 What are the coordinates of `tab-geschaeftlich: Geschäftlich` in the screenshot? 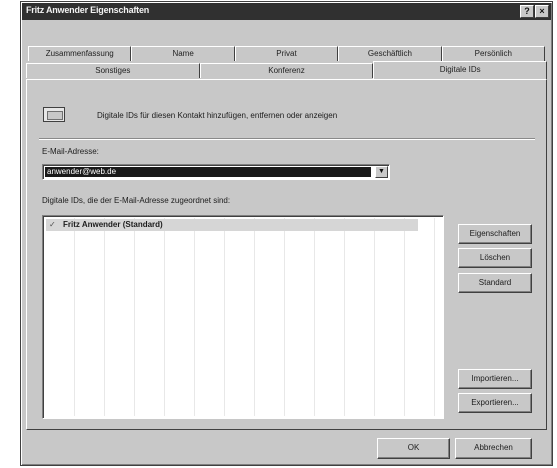 It's located at (390, 53).